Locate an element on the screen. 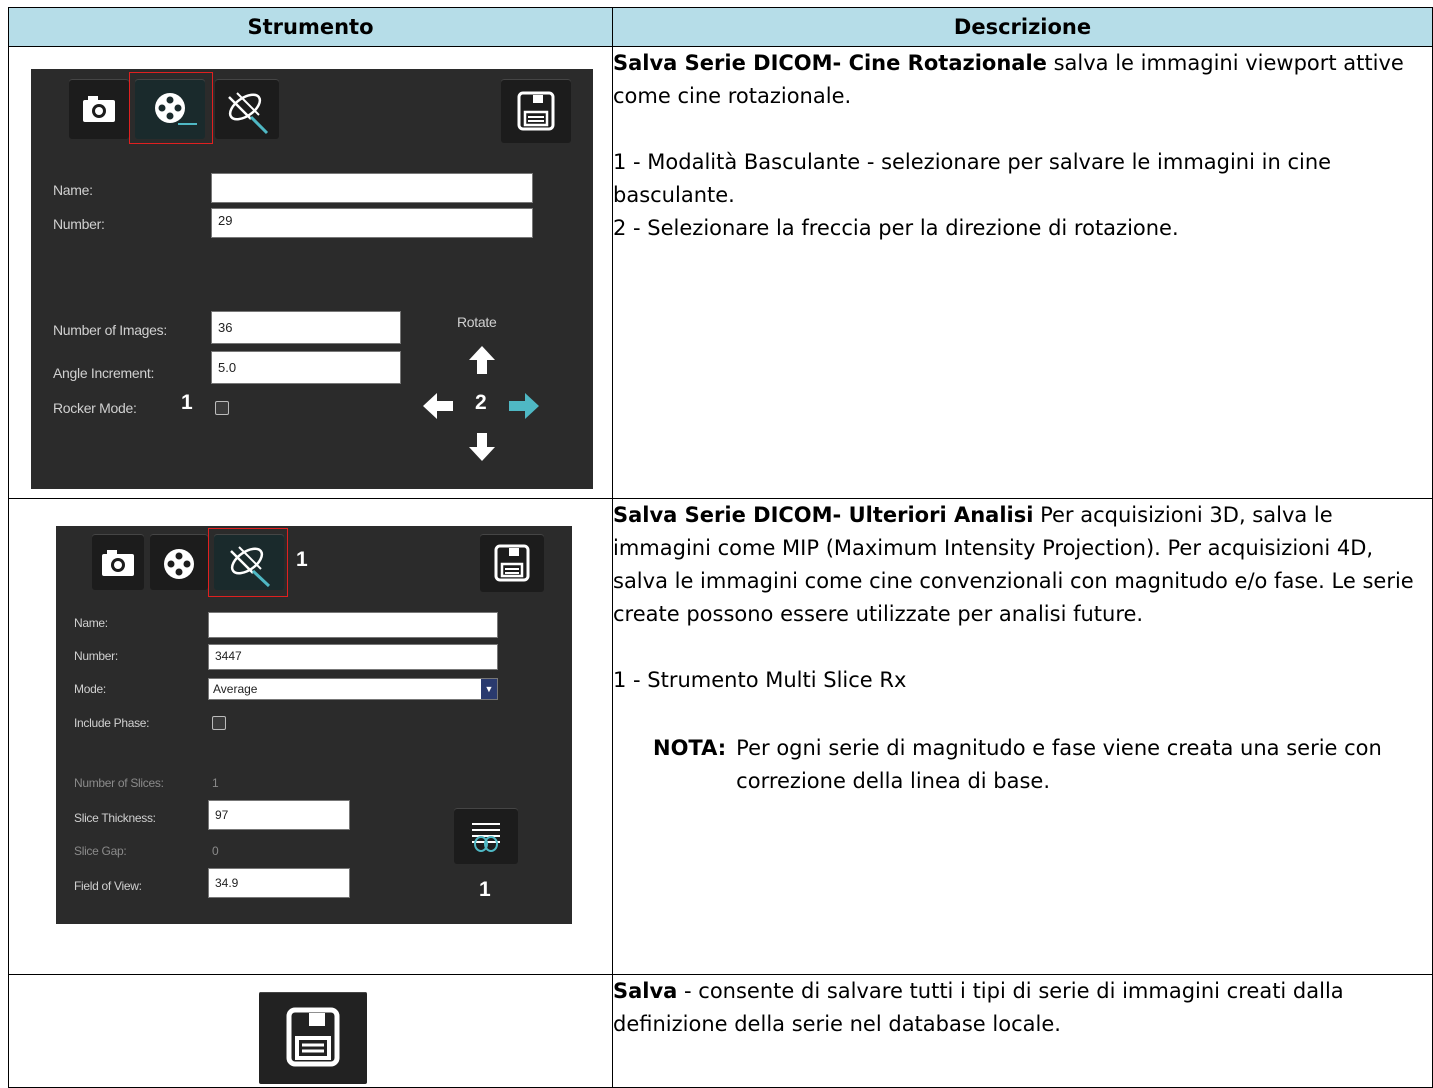  number-of-images-field: 36 is located at coordinates (306, 327).